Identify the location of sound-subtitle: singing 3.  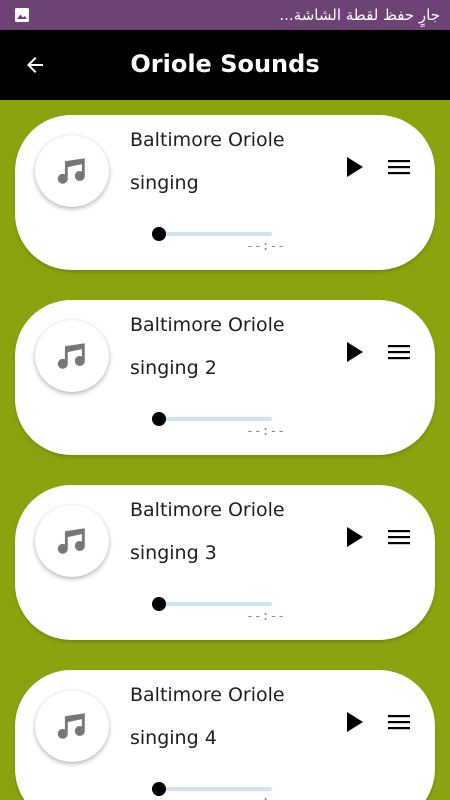
(173, 553).